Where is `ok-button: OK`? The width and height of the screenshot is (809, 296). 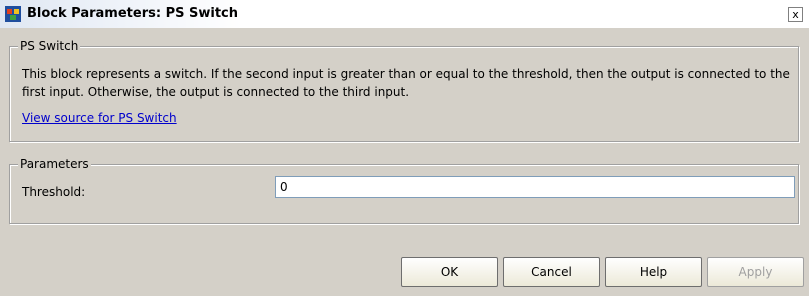 ok-button: OK is located at coordinates (449, 272).